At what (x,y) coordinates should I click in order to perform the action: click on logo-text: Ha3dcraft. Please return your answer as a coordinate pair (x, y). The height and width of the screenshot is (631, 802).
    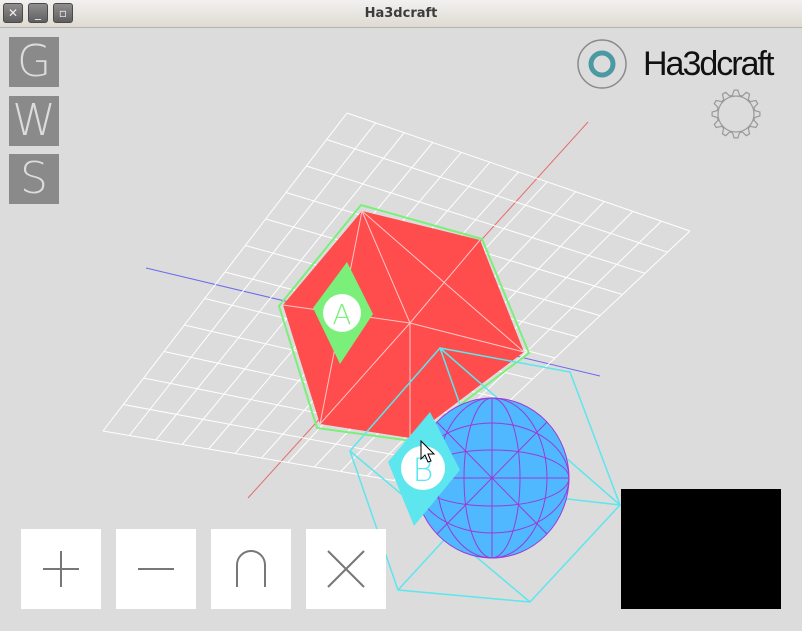
    Looking at the image, I should click on (708, 64).